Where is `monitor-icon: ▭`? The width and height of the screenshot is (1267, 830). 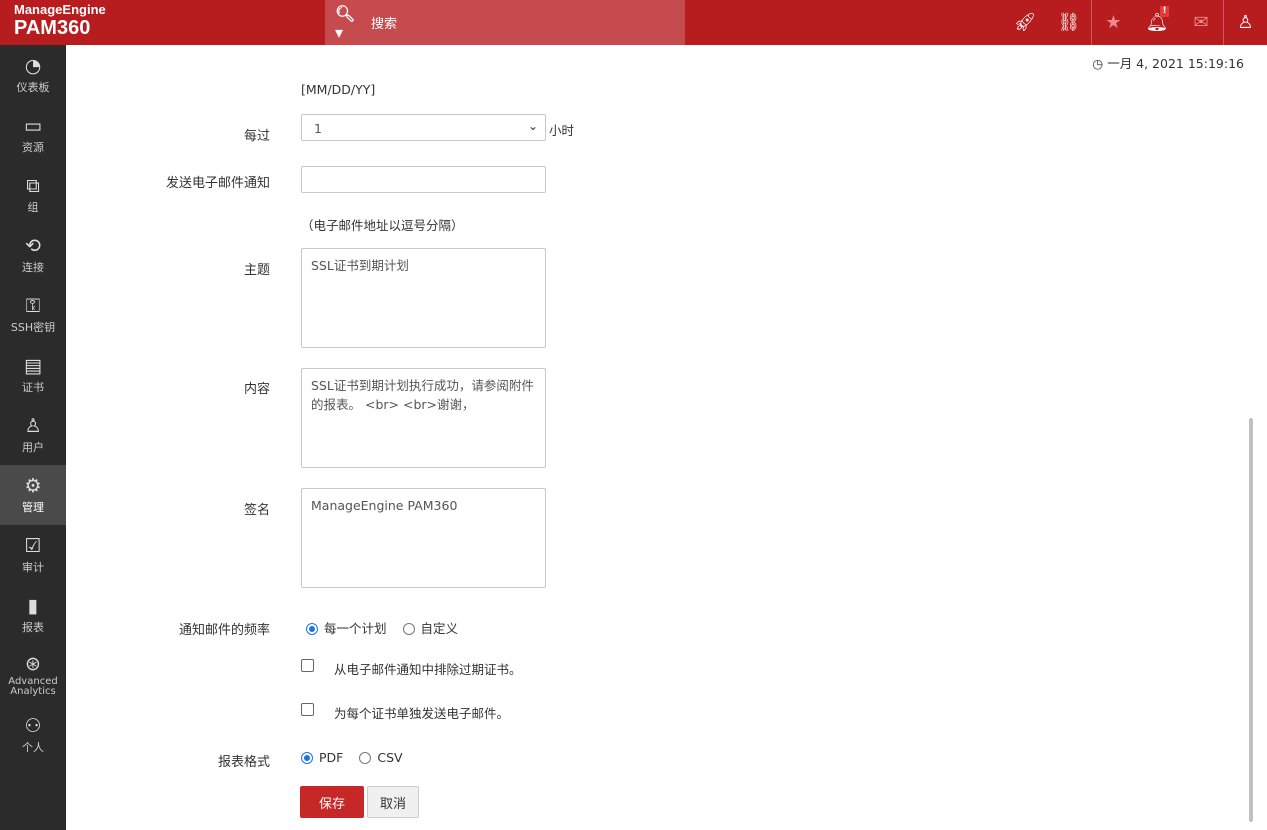 monitor-icon: ▭ is located at coordinates (33, 126).